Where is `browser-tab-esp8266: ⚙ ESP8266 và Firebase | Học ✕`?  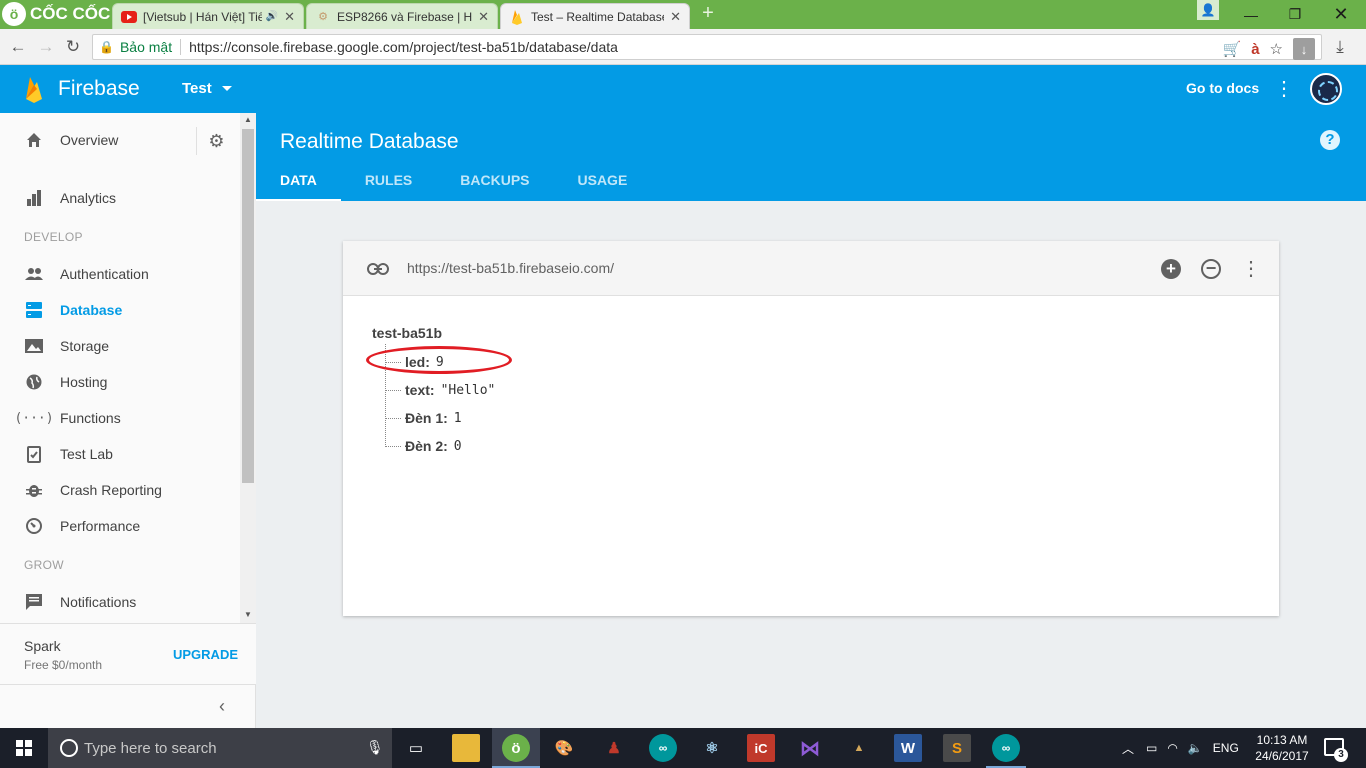 browser-tab-esp8266: ⚙ ESP8266 và Firebase | Học ✕ is located at coordinates (402, 16).